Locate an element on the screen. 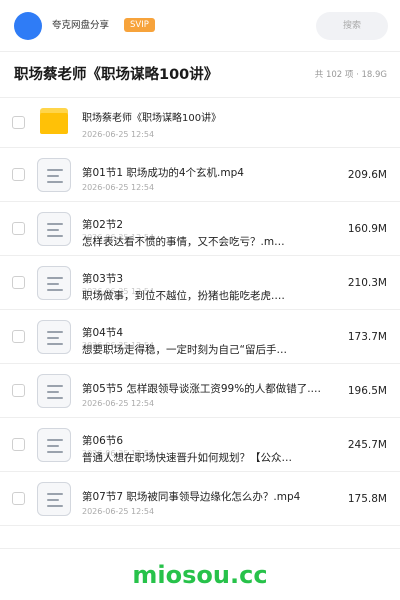 Image resolution: width=400 pixels, height=600 pixels. avatar is located at coordinates (28, 26).